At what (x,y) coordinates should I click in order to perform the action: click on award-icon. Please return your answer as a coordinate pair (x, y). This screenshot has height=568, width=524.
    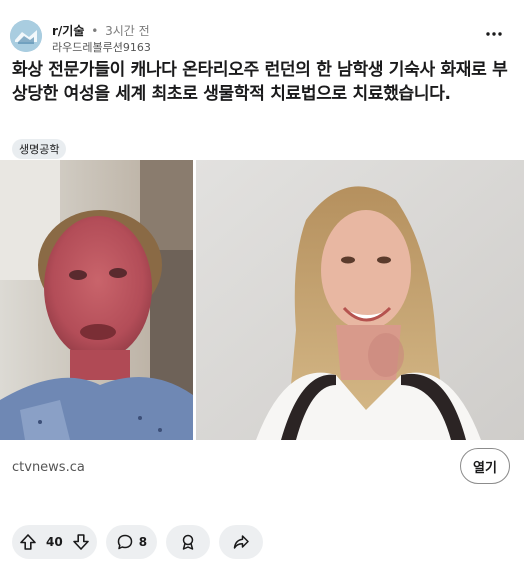
    Looking at the image, I should click on (188, 542).